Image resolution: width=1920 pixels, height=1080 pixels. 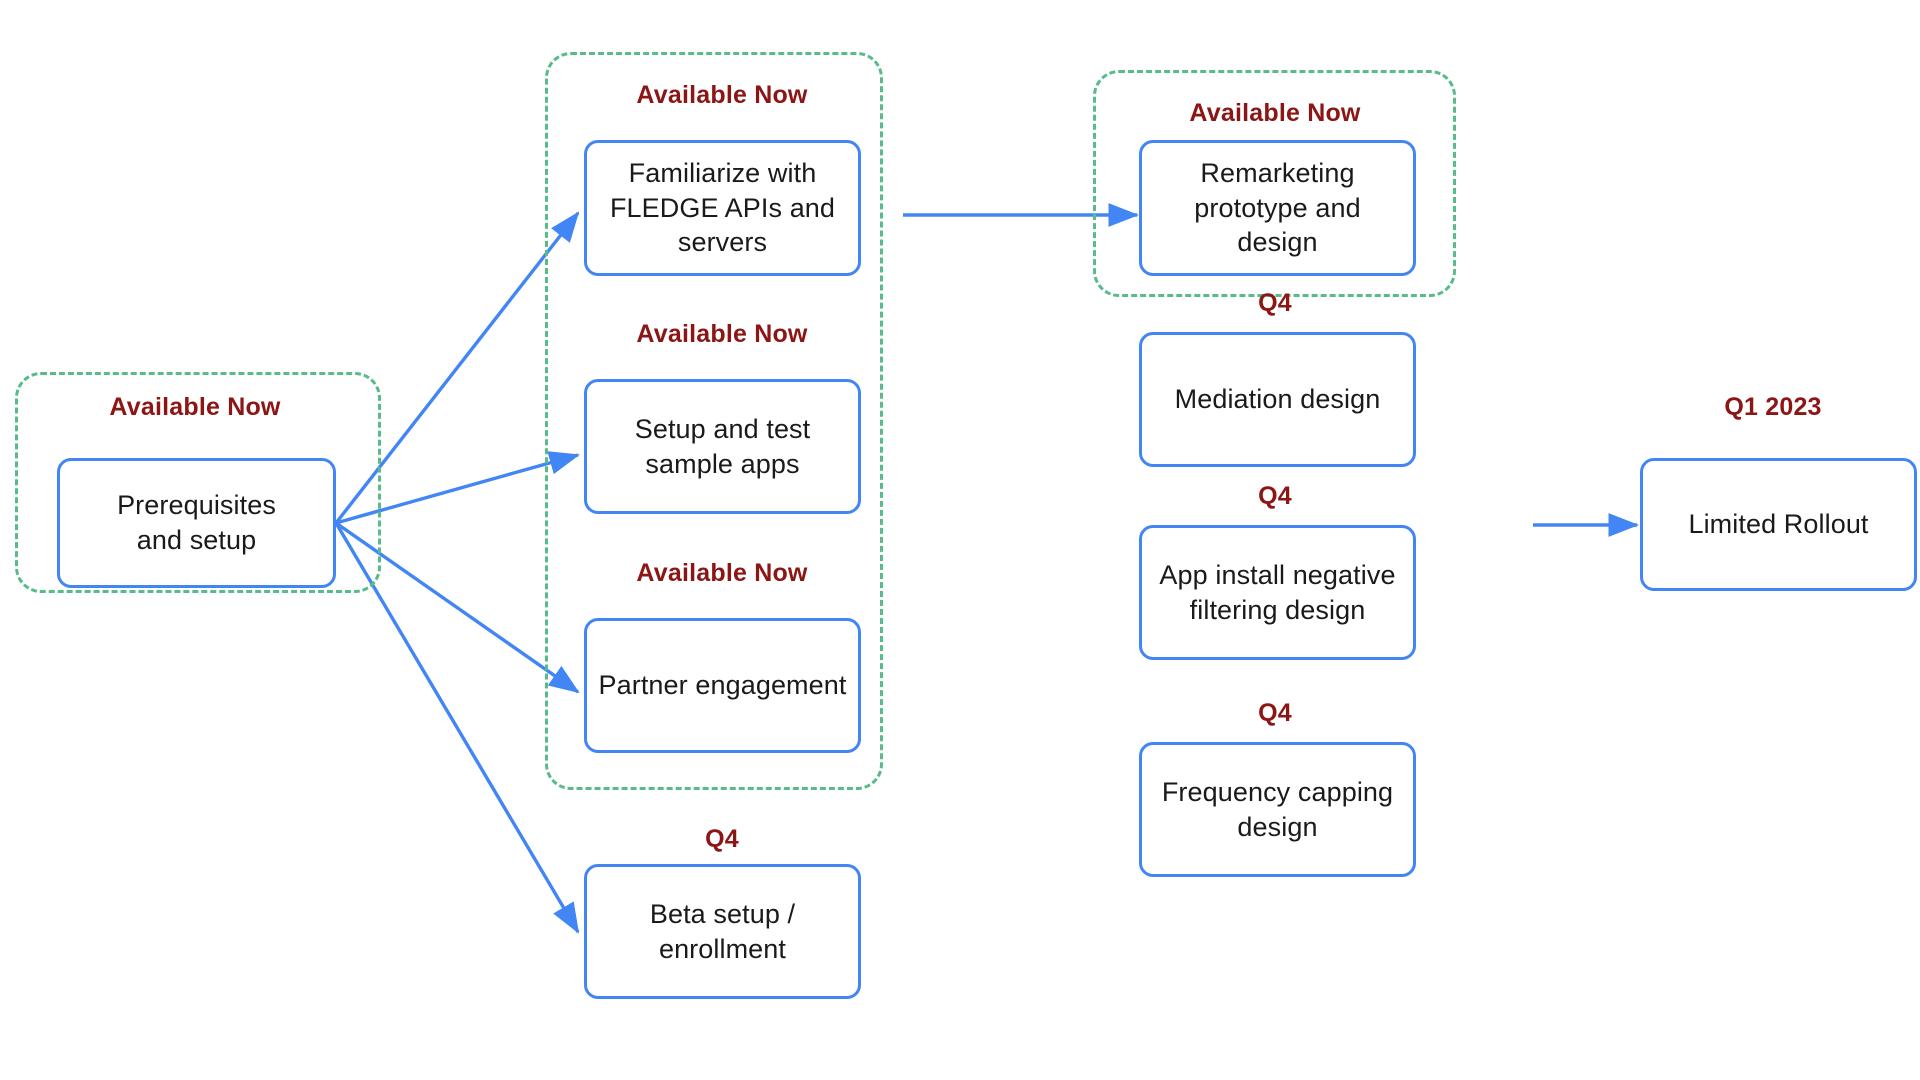 I want to click on node-mediation-design: Mediation design, so click(x=1277, y=399).